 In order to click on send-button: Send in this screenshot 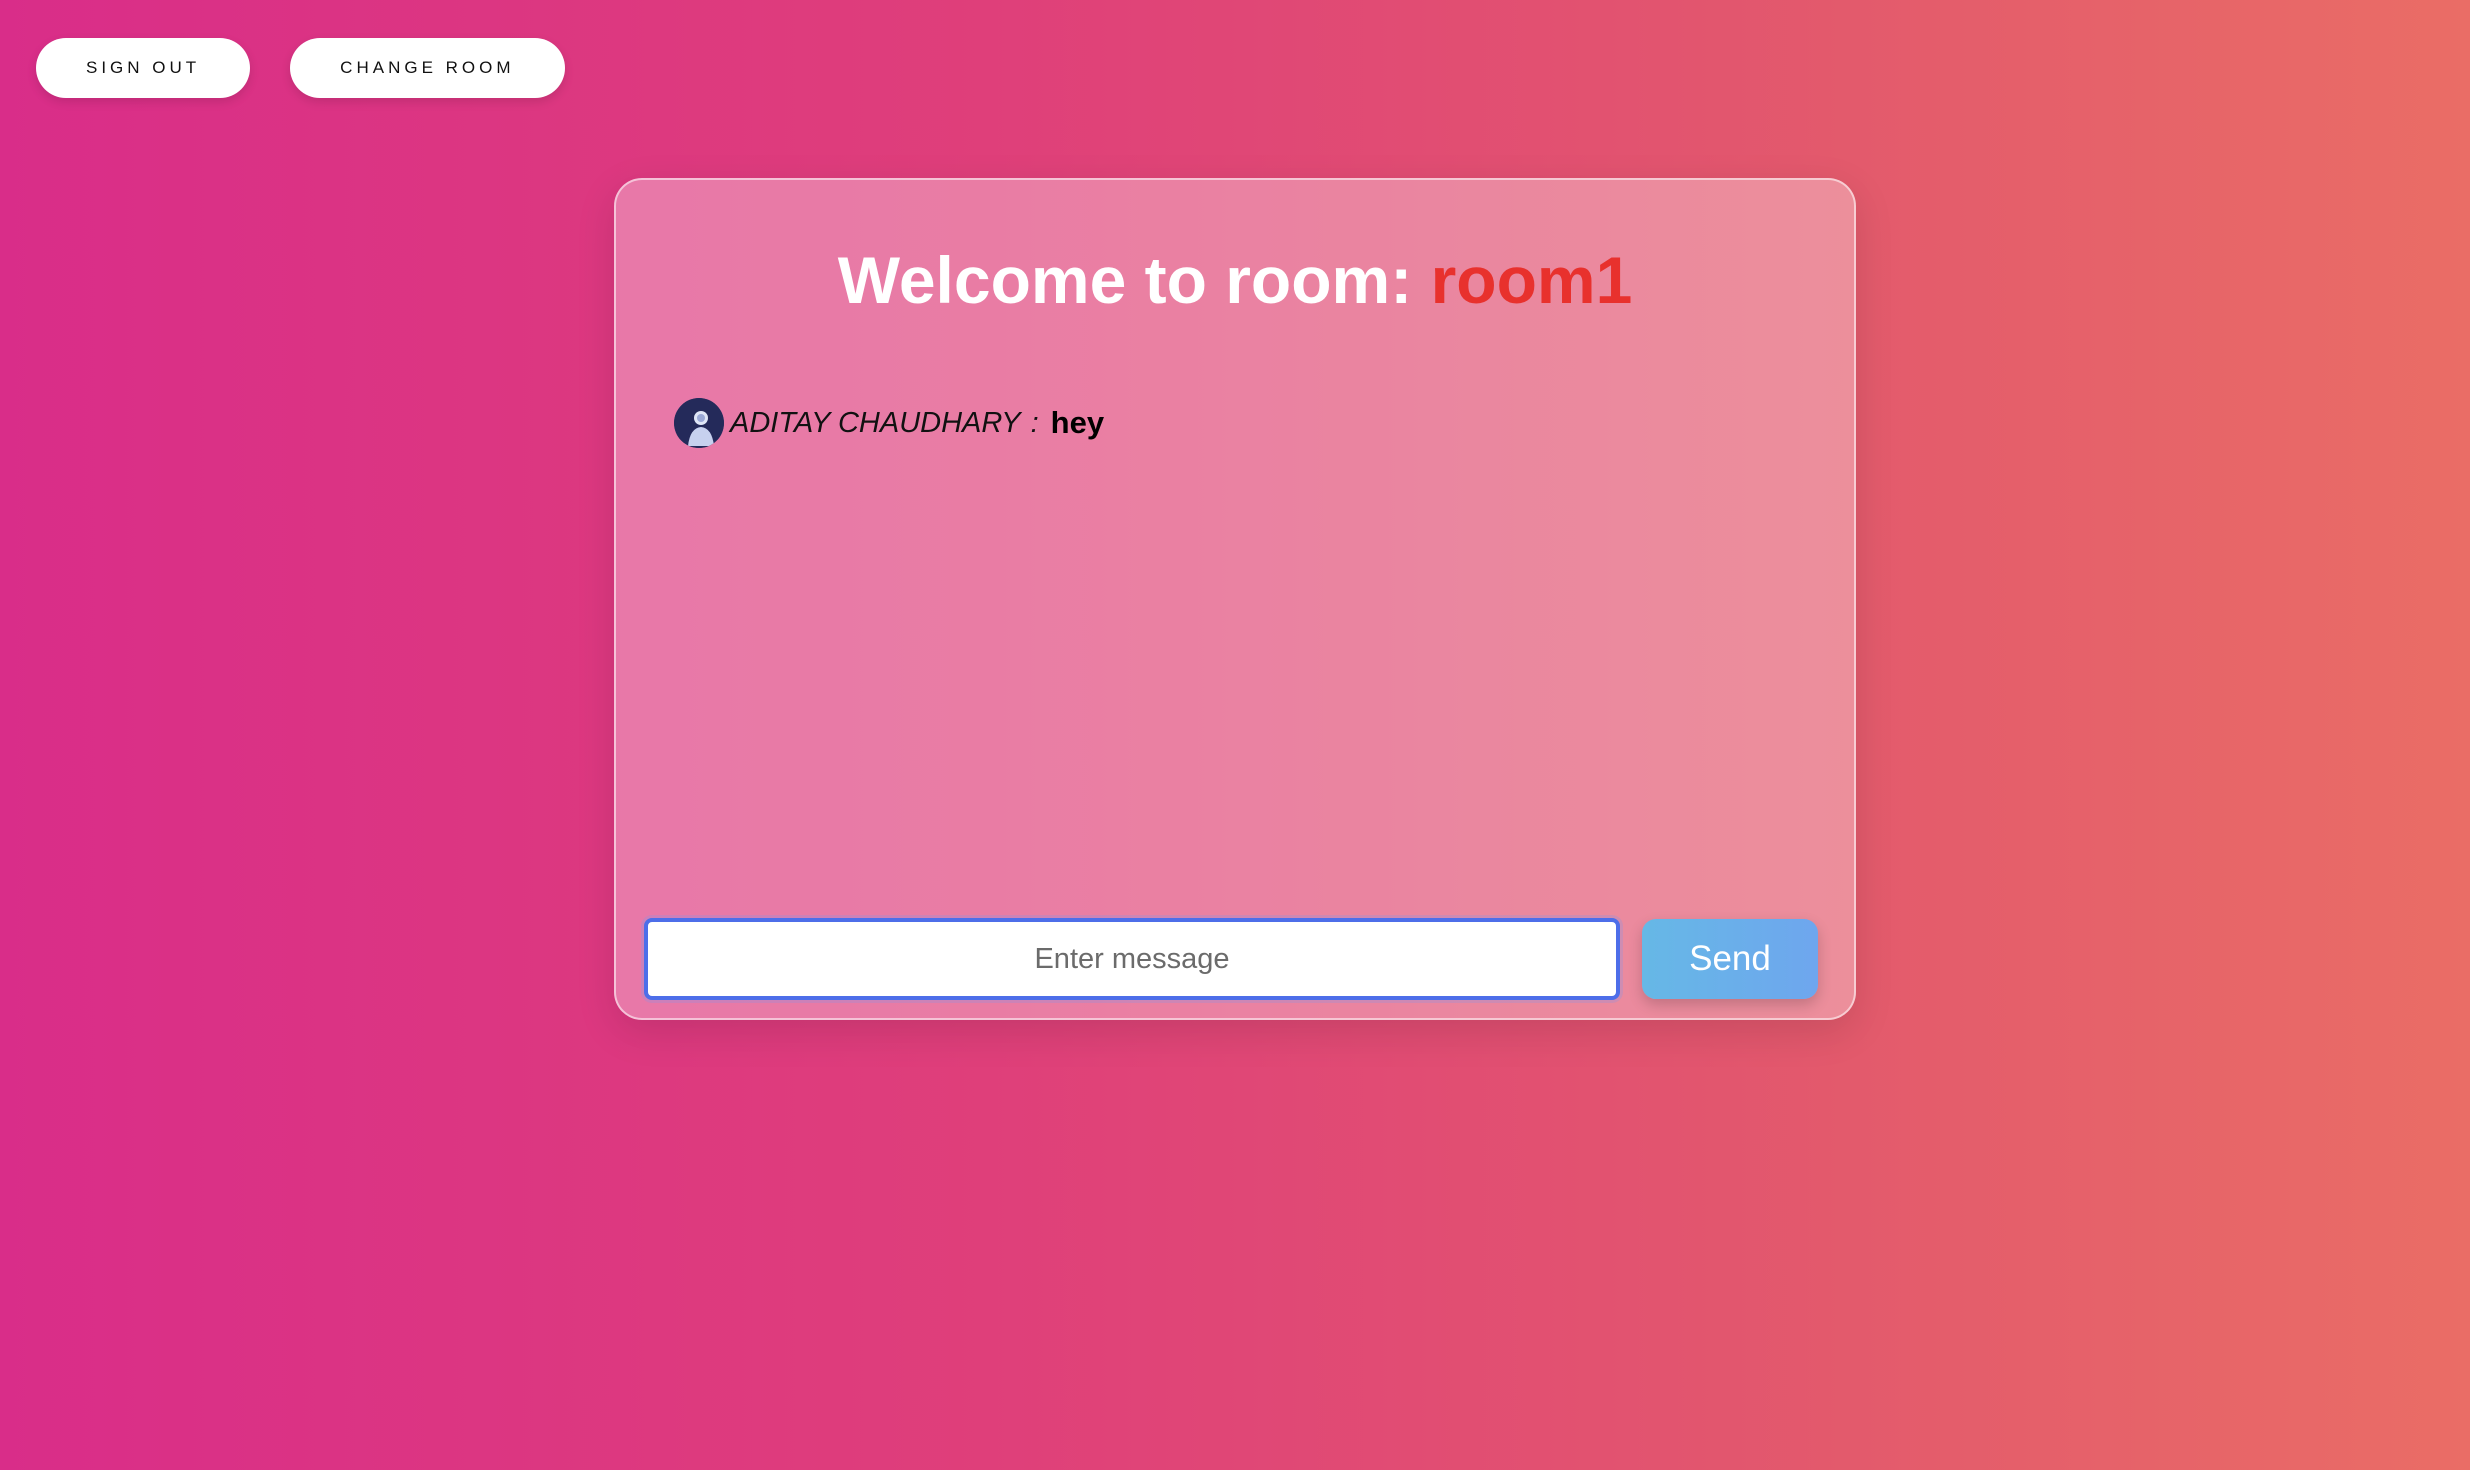, I will do `click(1730, 959)`.